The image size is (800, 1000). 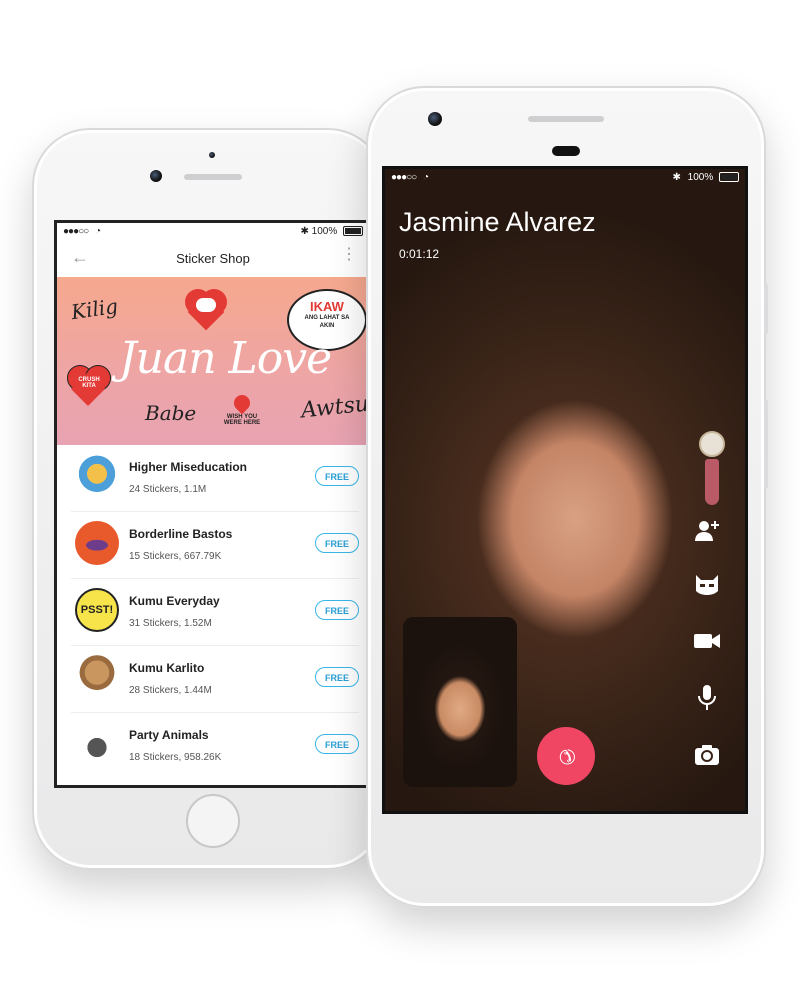 I want to click on pack-meta: 28 Stickers, 1.44M, so click(x=170, y=690).